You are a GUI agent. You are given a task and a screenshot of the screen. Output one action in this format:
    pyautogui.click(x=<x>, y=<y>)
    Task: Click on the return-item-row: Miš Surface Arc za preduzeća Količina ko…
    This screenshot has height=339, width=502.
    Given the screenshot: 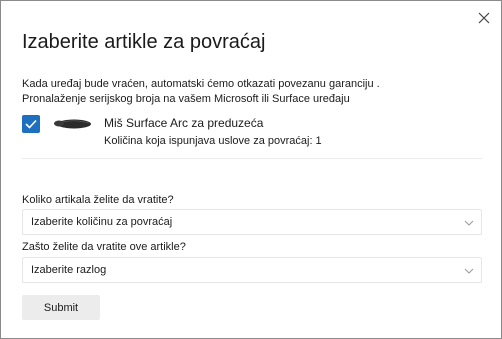 What is the action you would take?
    pyautogui.click(x=252, y=137)
    